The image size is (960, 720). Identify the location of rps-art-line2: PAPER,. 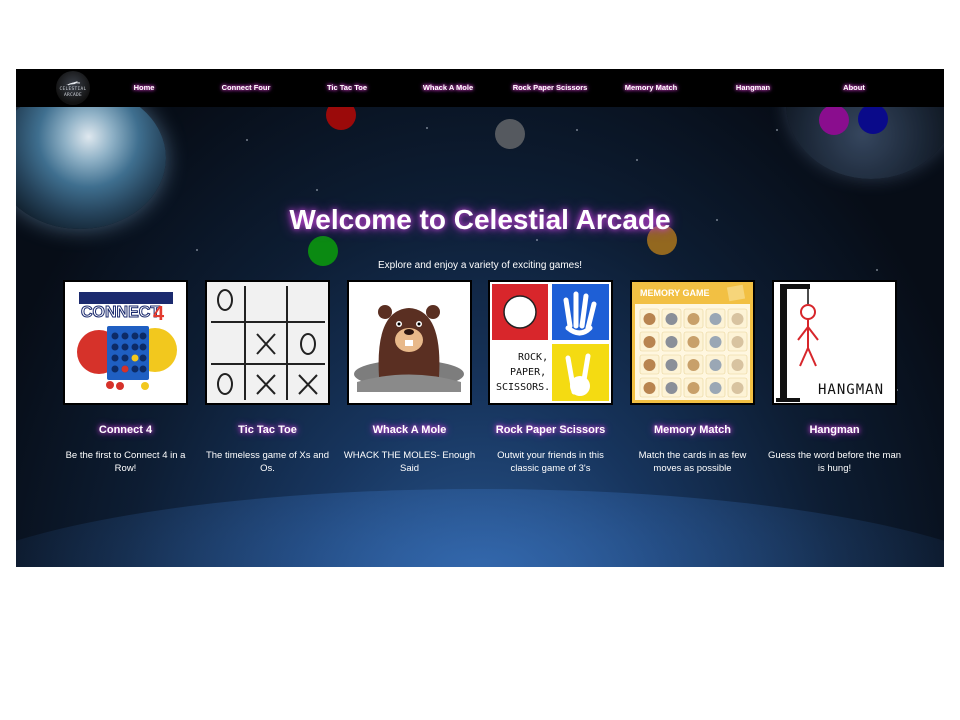
(528, 372).